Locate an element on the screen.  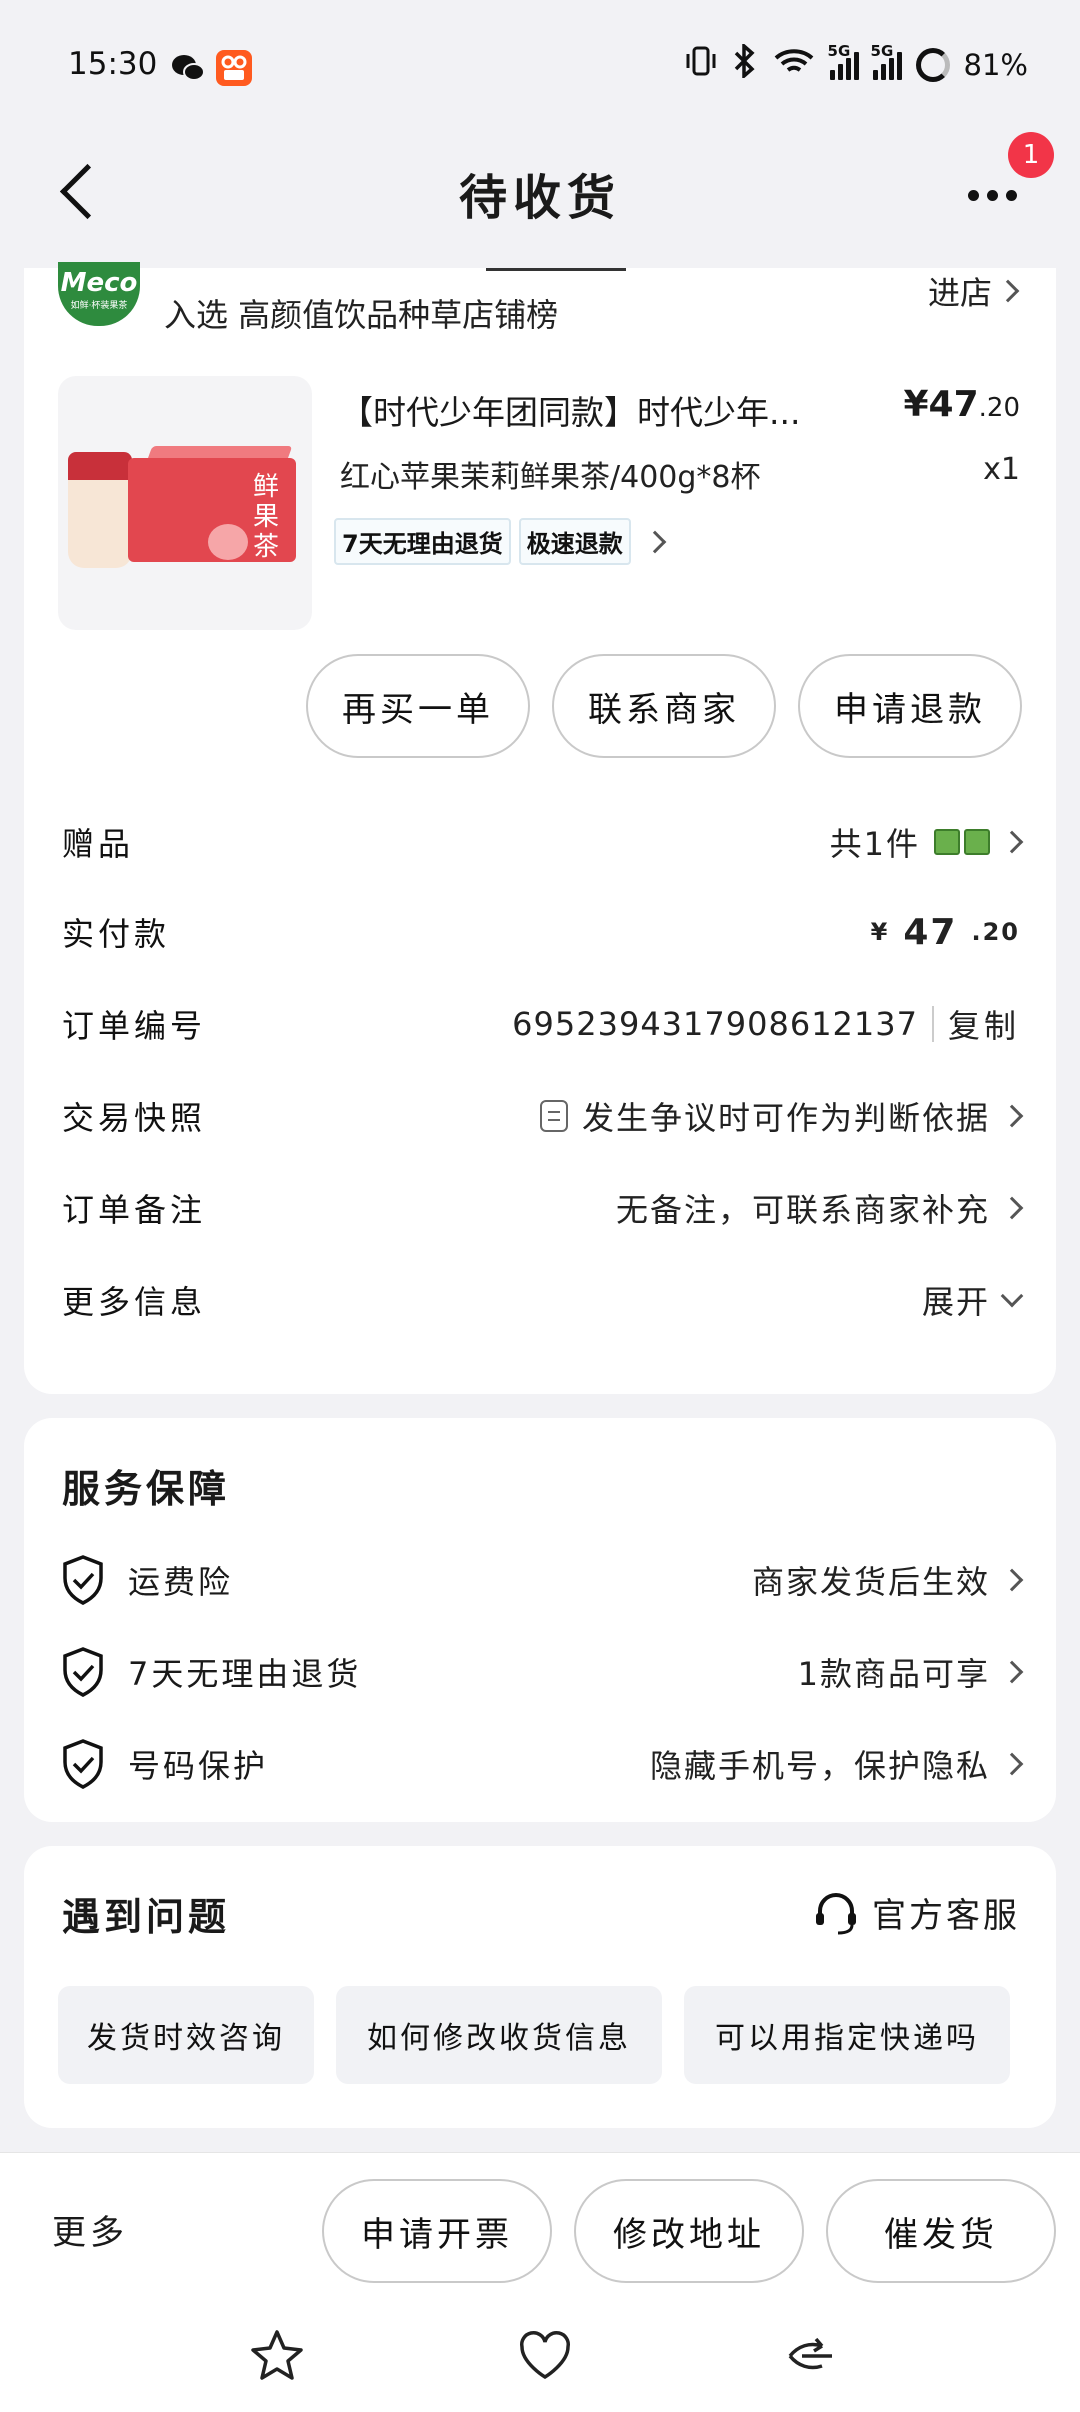
edit-address-button: 修改地址 is located at coordinates (689, 2231).